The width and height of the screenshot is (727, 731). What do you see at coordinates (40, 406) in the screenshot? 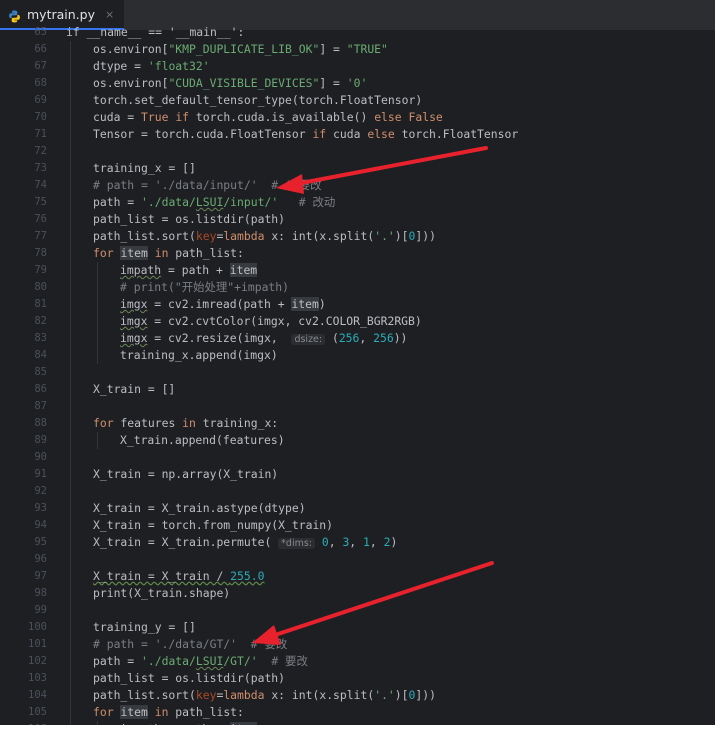
I see `line-number: 87` at bounding box center [40, 406].